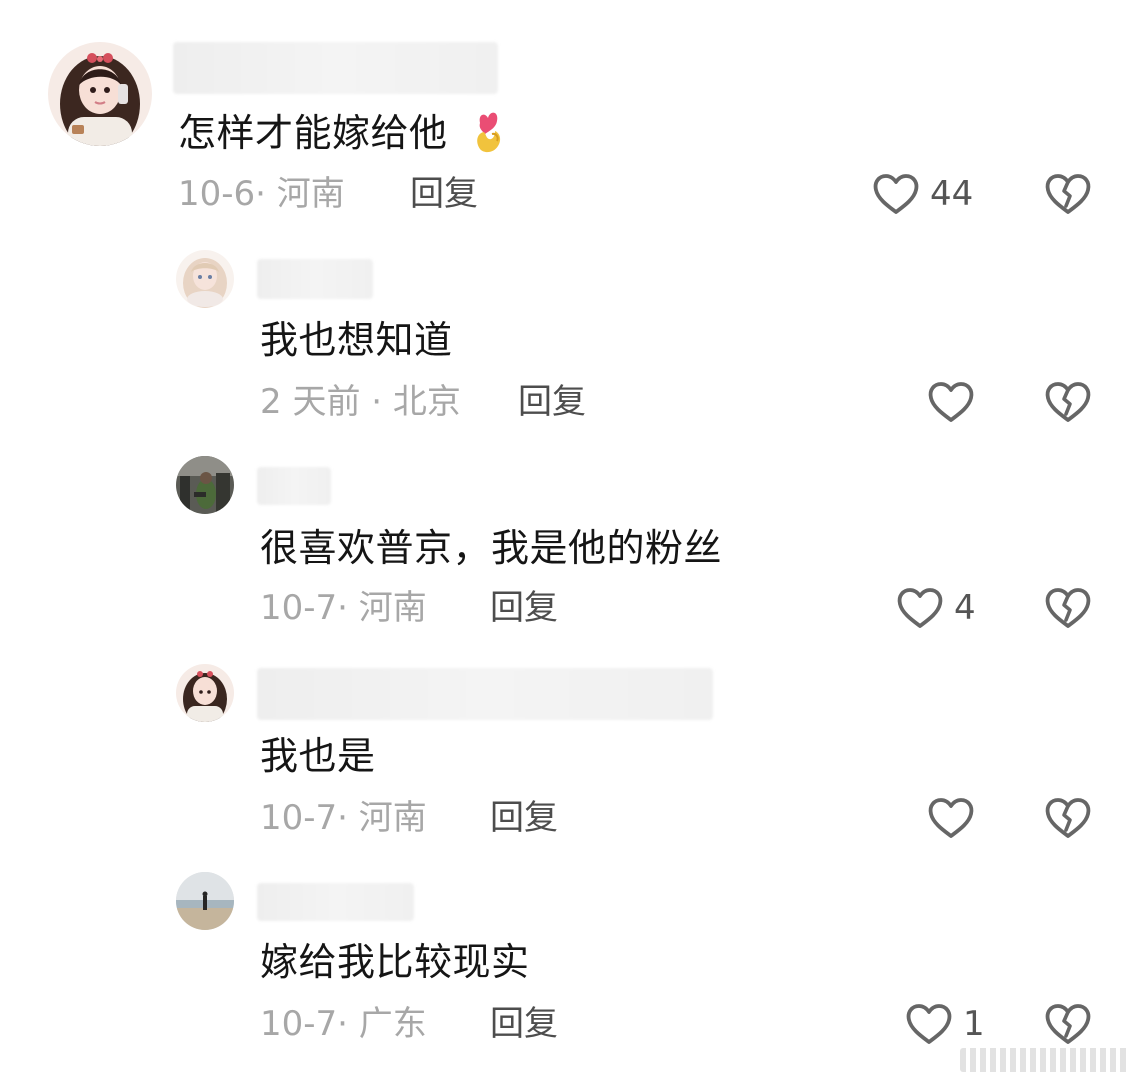 The width and height of the screenshot is (1140, 1080). What do you see at coordinates (965, 608) in the screenshot?
I see `like-count: 4` at bounding box center [965, 608].